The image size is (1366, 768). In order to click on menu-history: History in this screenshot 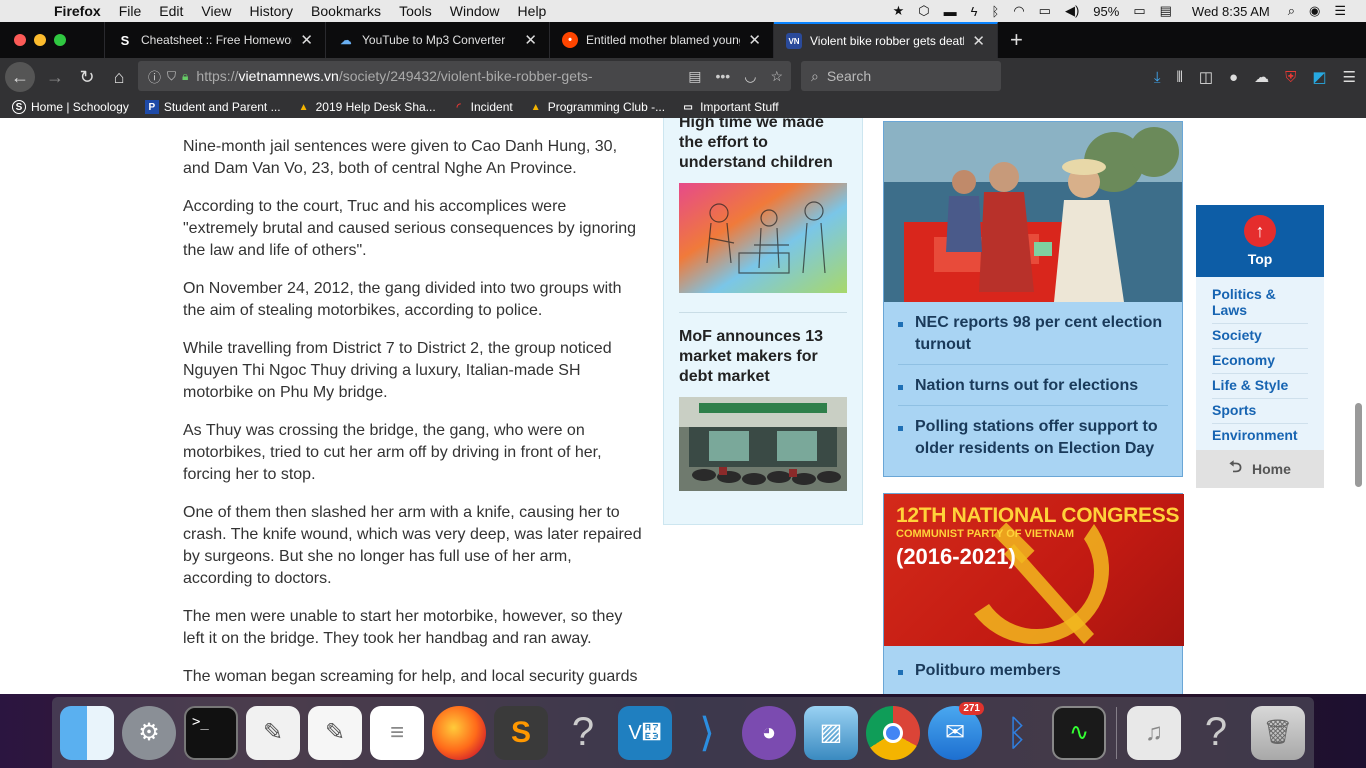, I will do `click(271, 11)`.